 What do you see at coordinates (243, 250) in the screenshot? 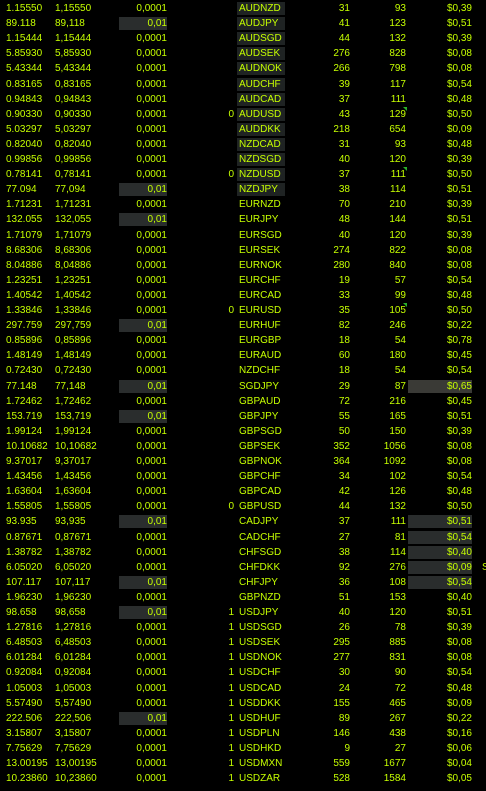
I see `table-row: 8.68306 8,68306 0,0001 EURSEK 274 822 $0,08` at bounding box center [243, 250].